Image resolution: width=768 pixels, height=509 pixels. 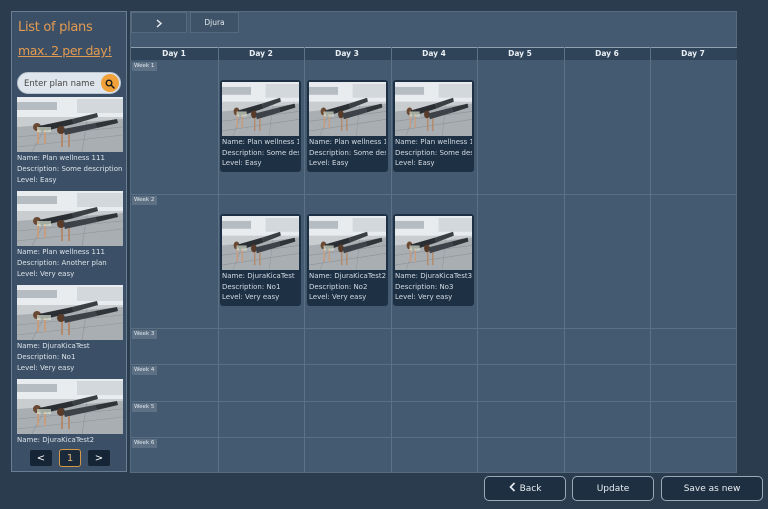 I want to click on save-as-new-label: Save as new, so click(x=712, y=488).